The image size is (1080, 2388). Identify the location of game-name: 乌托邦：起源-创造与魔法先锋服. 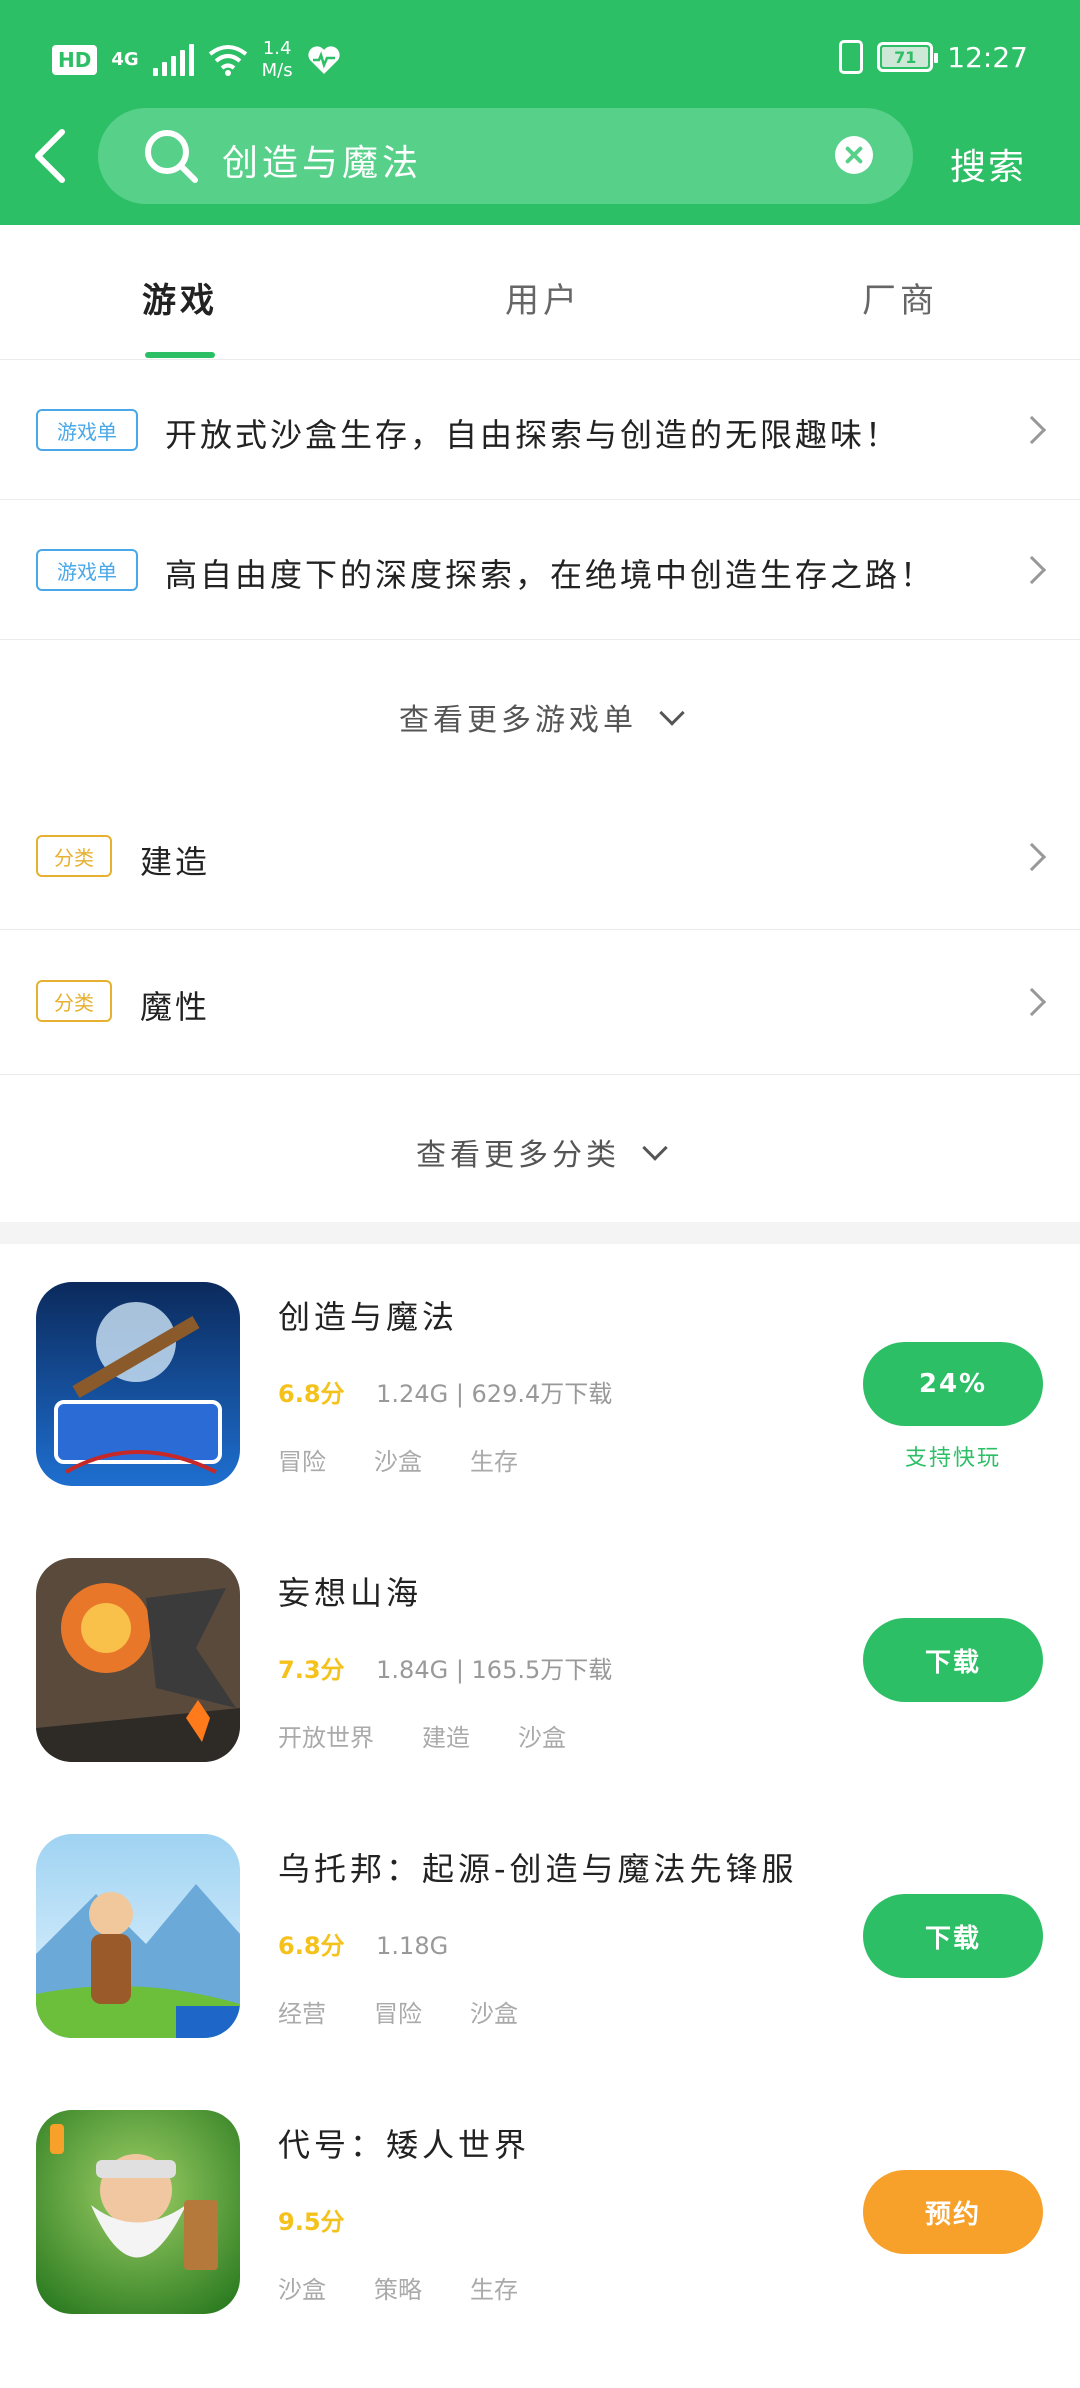
(538, 1867).